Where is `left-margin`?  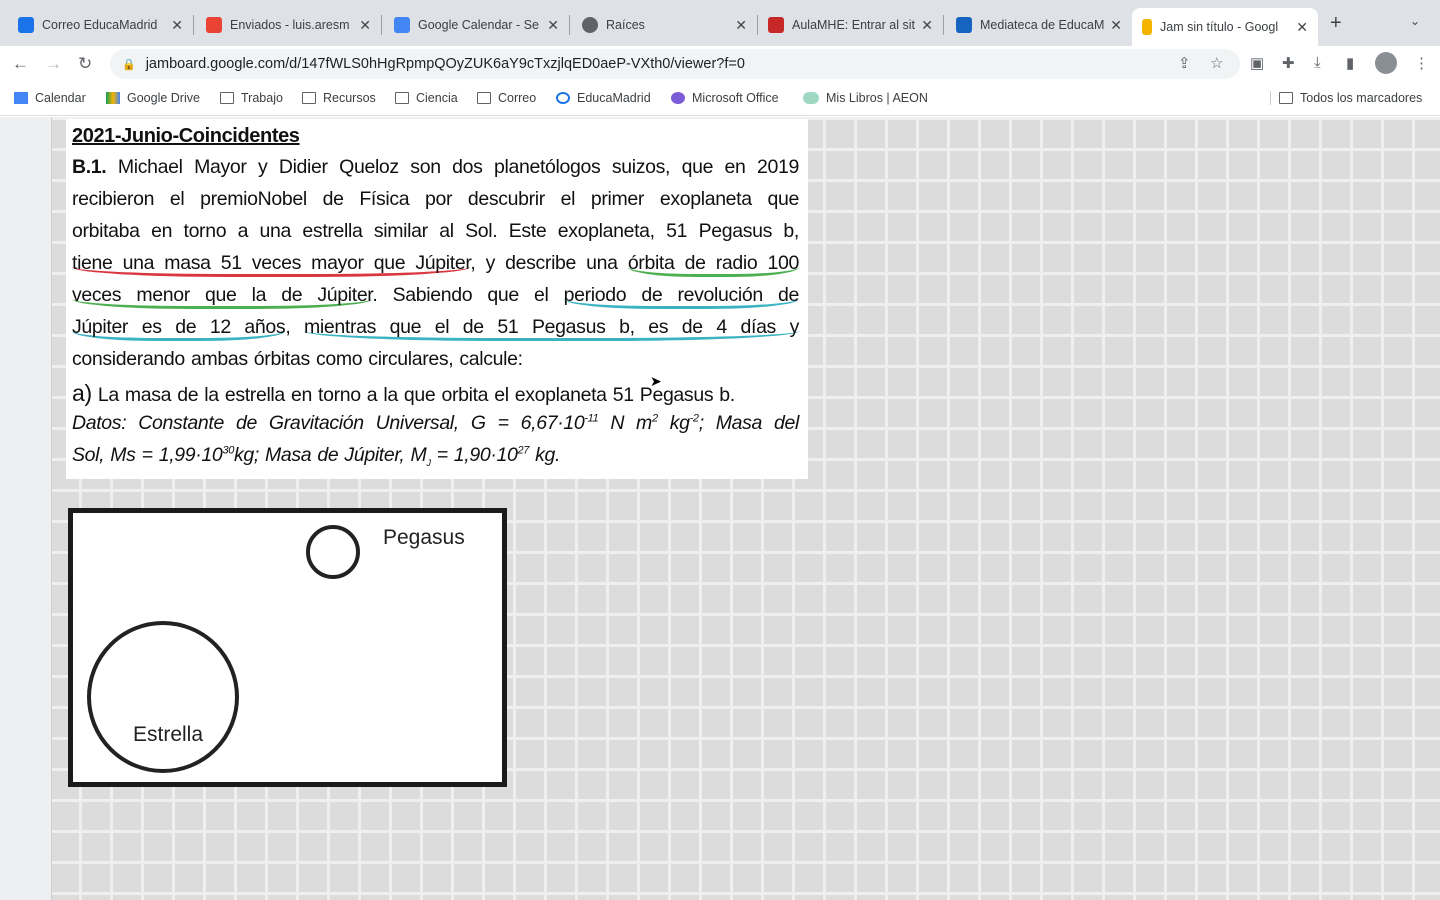
left-margin is located at coordinates (26, 508).